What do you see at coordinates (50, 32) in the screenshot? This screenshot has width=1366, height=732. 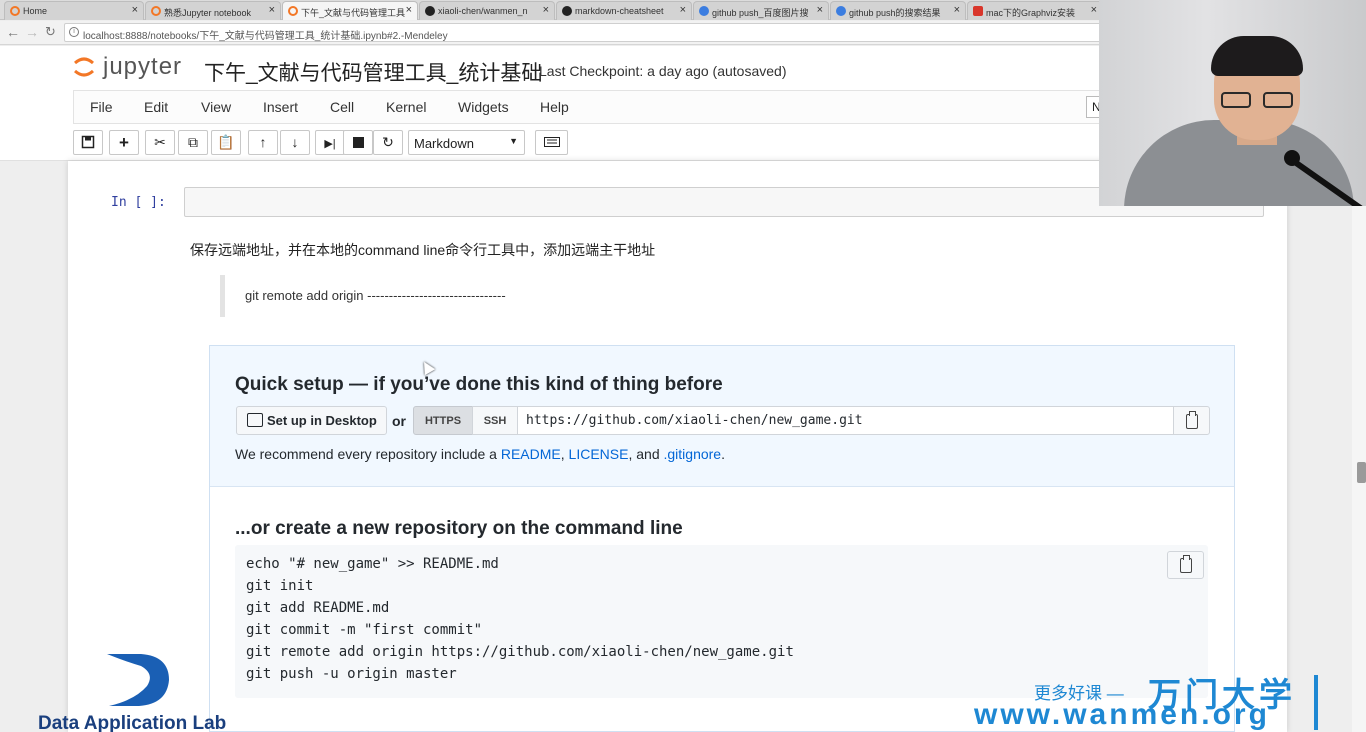 I see `reload-icon: ↻` at bounding box center [50, 32].